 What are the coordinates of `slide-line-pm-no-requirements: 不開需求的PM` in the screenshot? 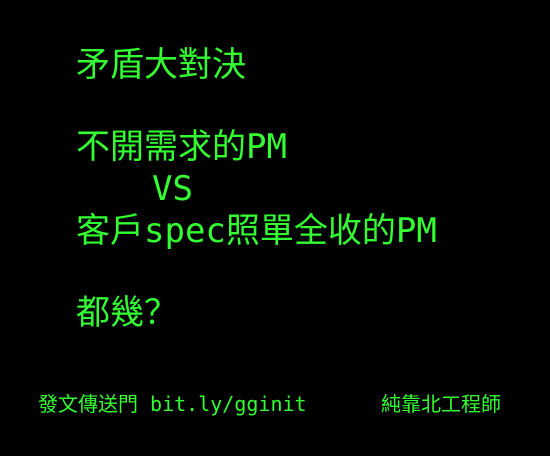 It's located at (181, 147).